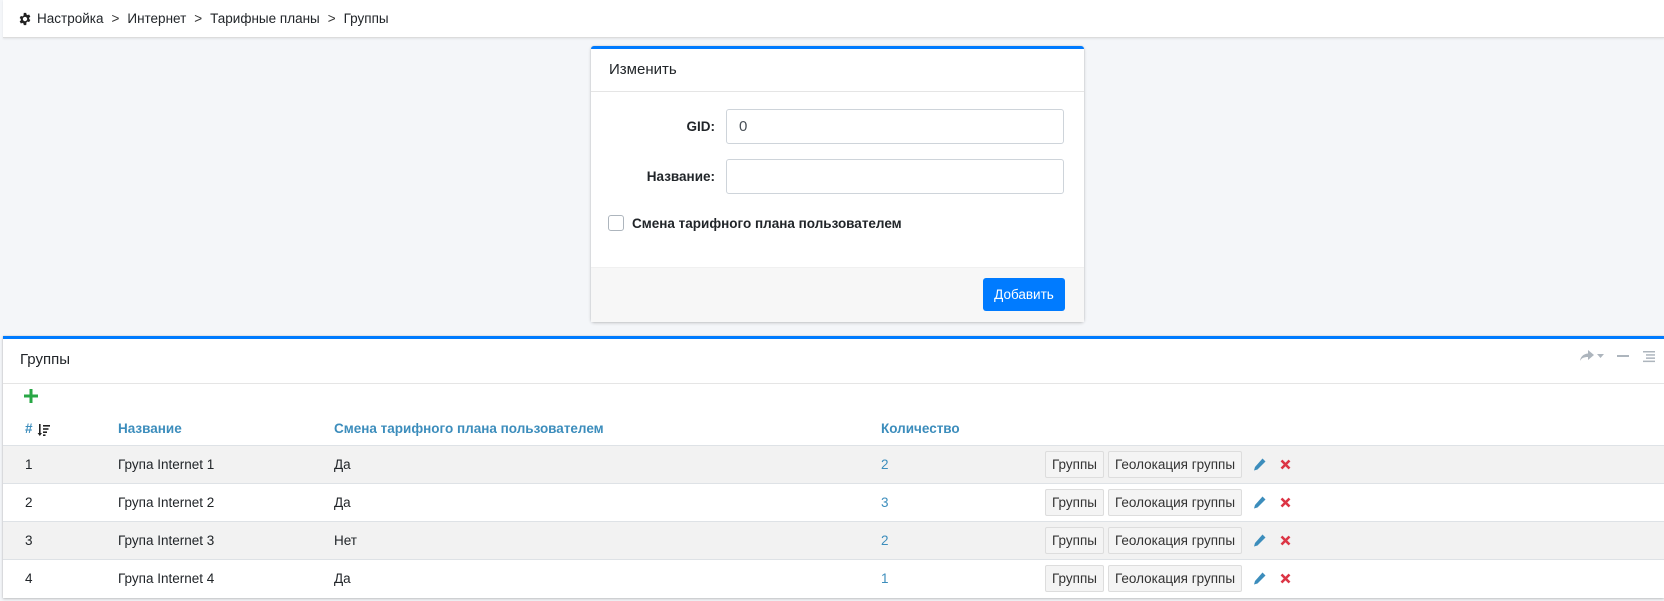 The width and height of the screenshot is (1664, 601). I want to click on column-header-count: Количество, so click(947, 429).